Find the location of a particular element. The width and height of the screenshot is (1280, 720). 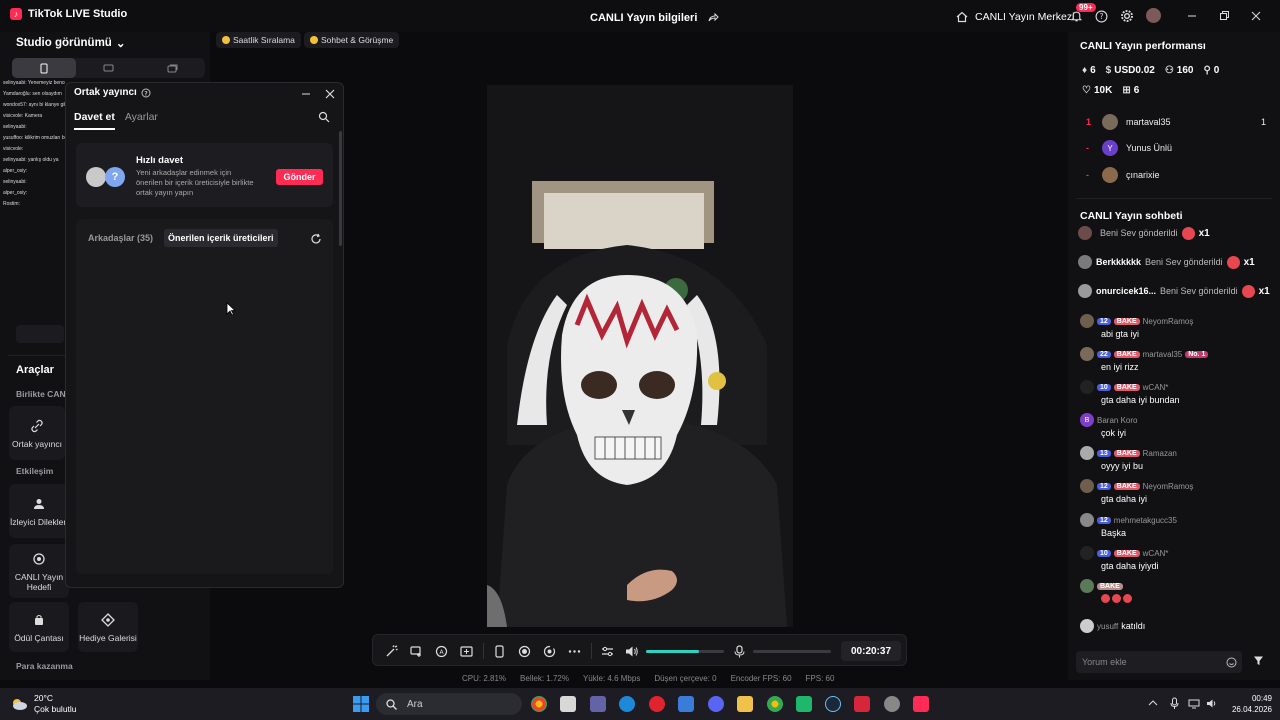

send-invite-button: Gönder is located at coordinates (299, 177).